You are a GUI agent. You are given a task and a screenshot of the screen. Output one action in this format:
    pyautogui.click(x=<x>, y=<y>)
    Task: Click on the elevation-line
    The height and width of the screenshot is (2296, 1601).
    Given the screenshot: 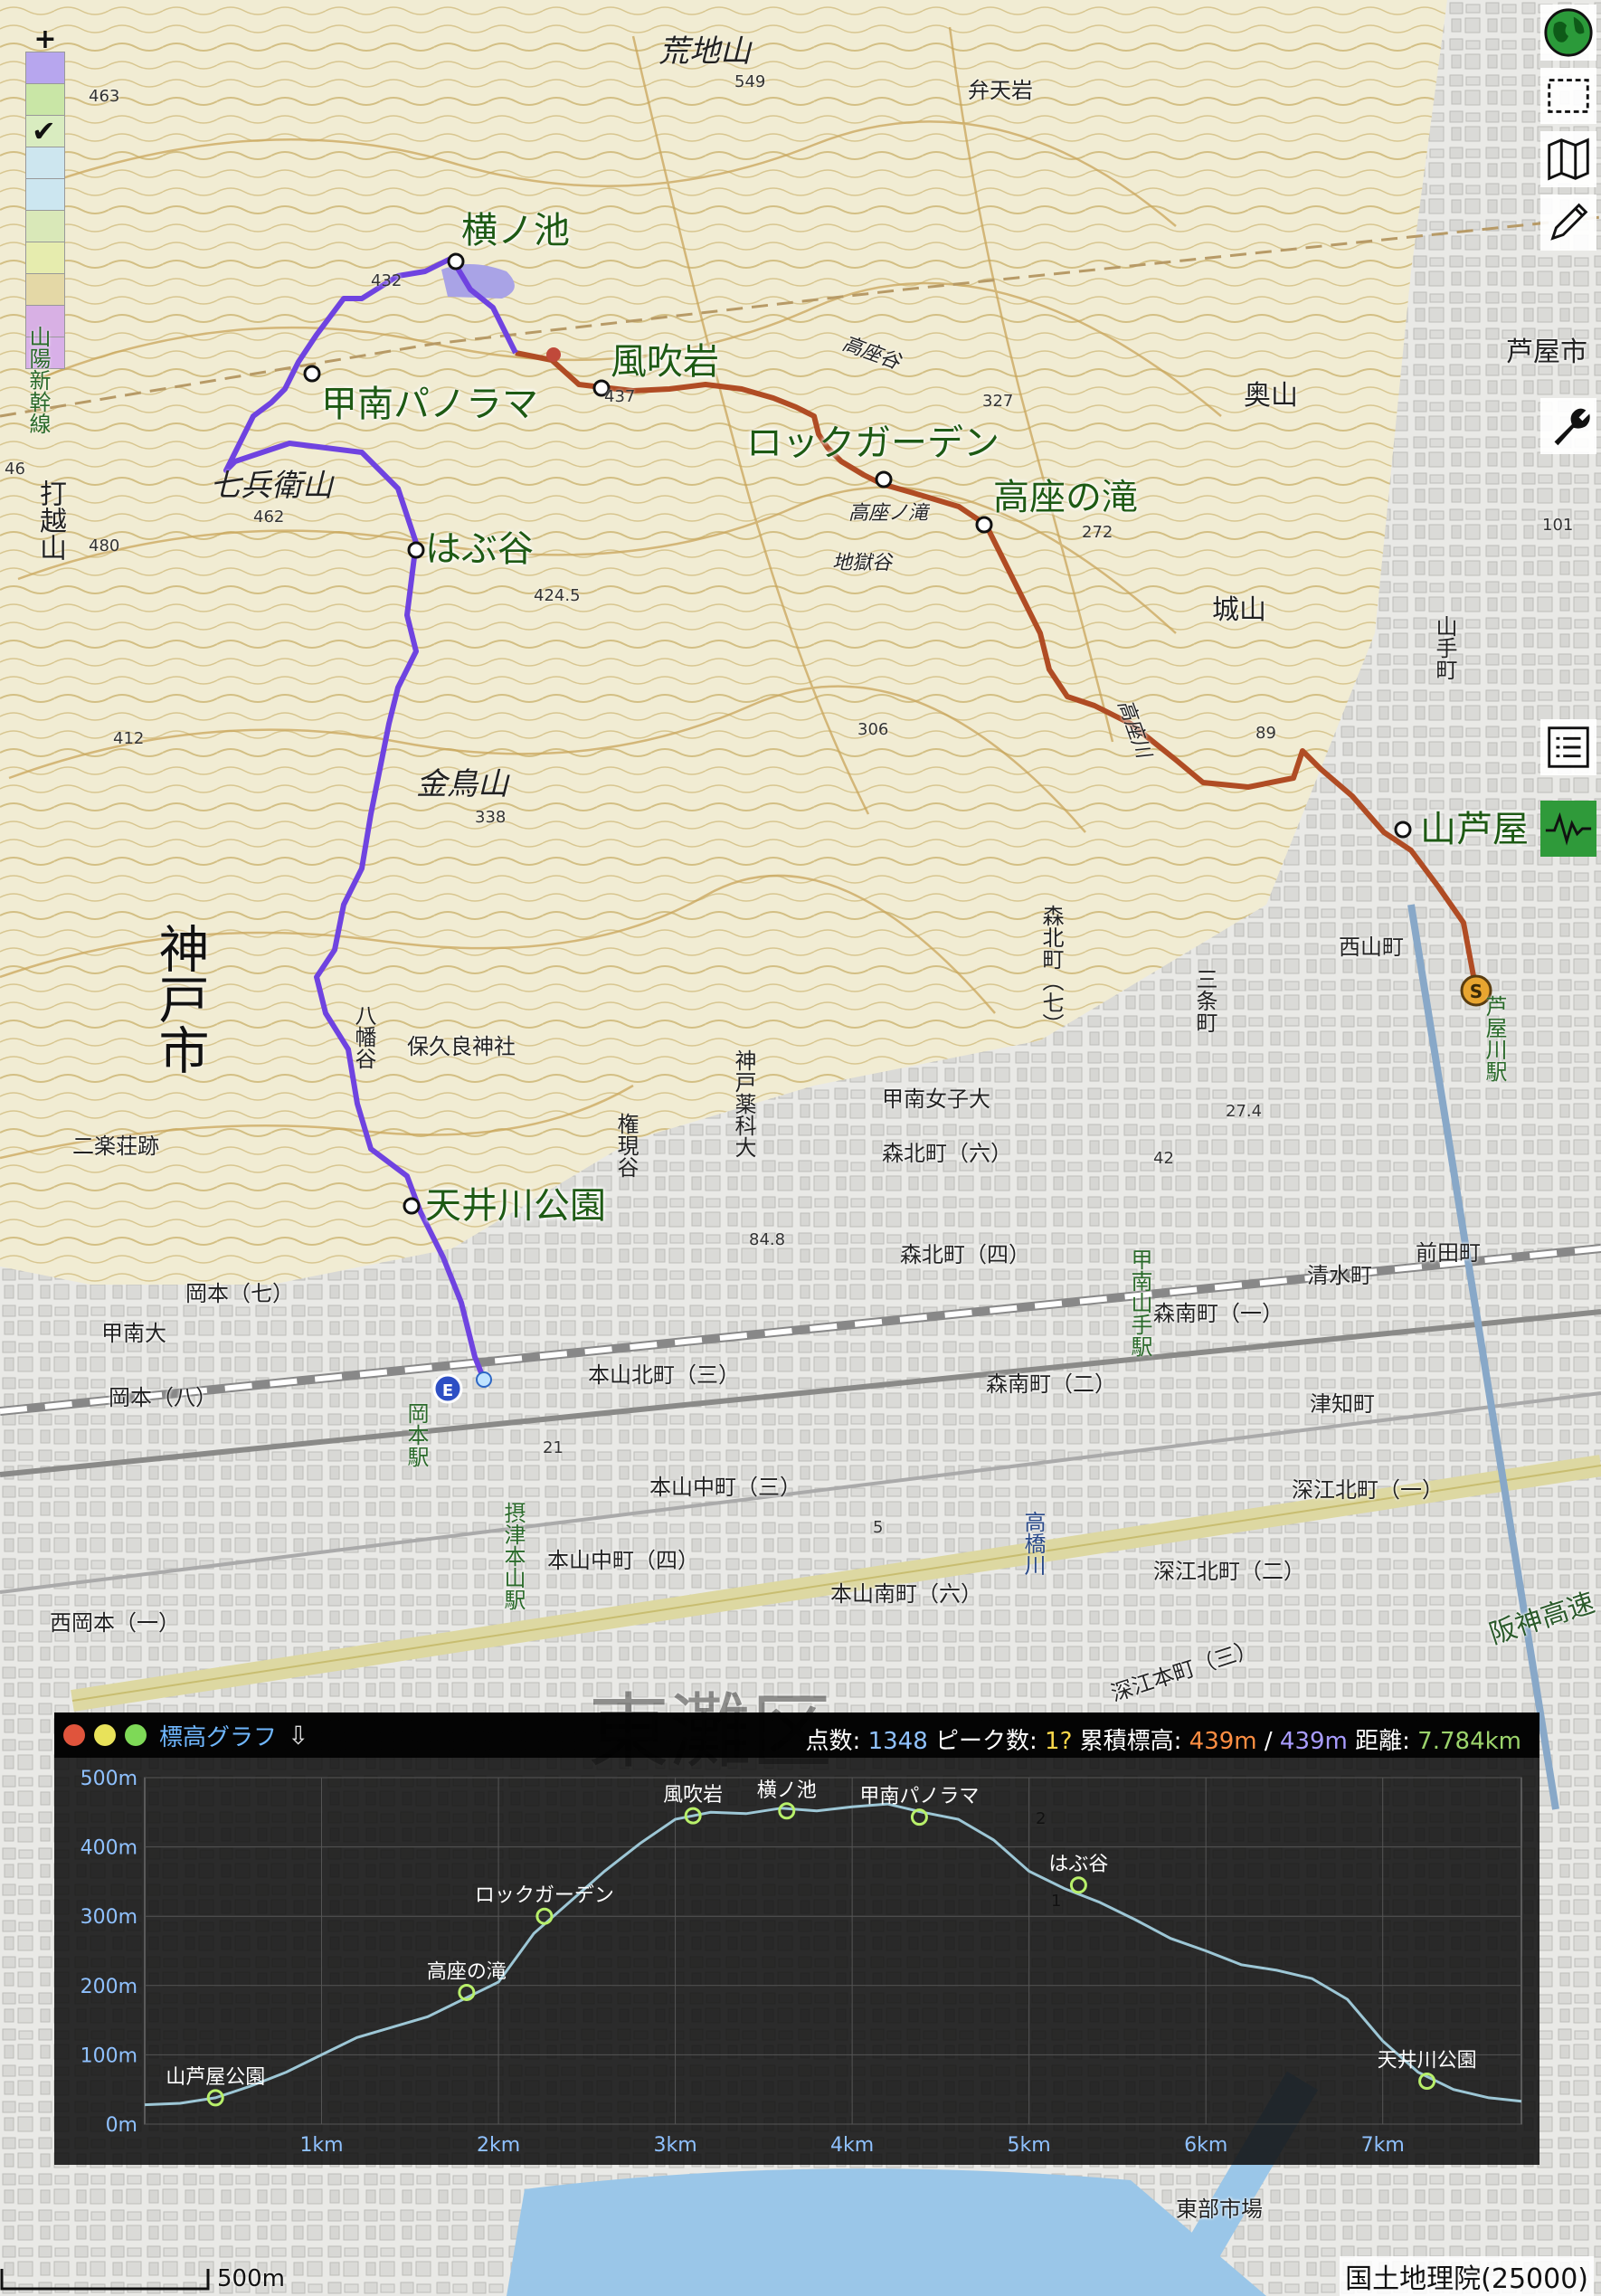 What is the action you would take?
    pyautogui.click(x=833, y=1954)
    